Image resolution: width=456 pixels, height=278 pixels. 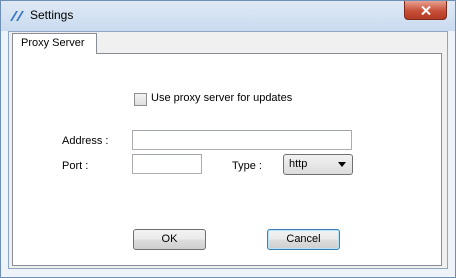 I want to click on type-label: Type :, so click(x=247, y=166).